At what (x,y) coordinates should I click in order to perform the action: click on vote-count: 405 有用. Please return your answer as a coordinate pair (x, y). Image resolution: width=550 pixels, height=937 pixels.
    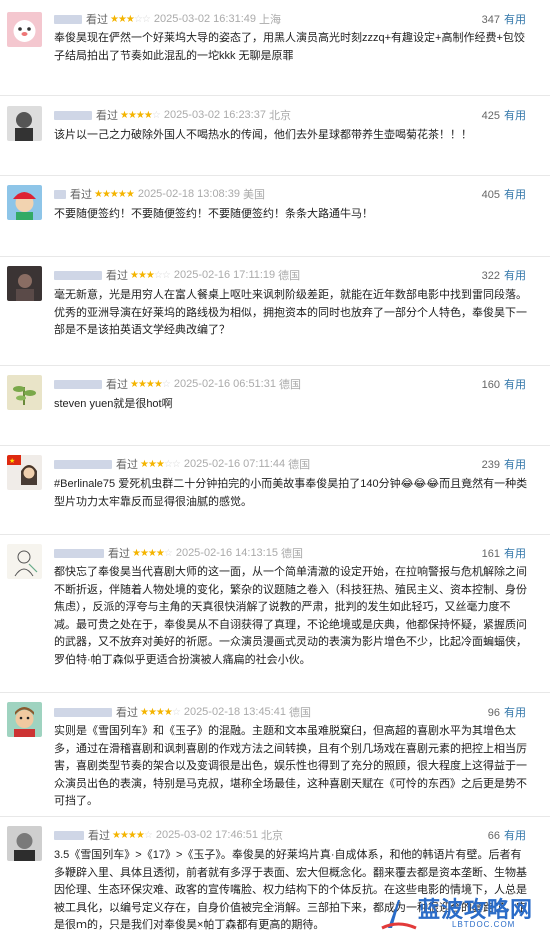
    Looking at the image, I should click on (504, 194).